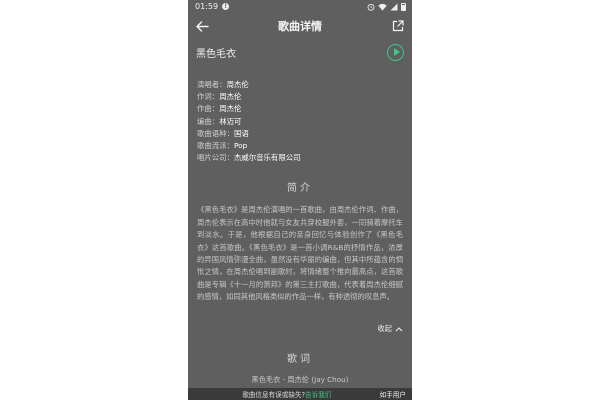  I want to click on play-button, so click(395, 52).